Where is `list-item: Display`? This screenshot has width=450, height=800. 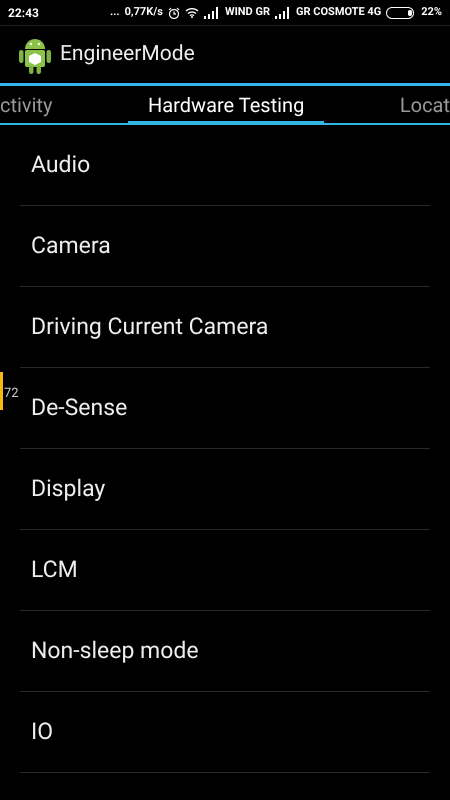 list-item: Display is located at coordinates (225, 489).